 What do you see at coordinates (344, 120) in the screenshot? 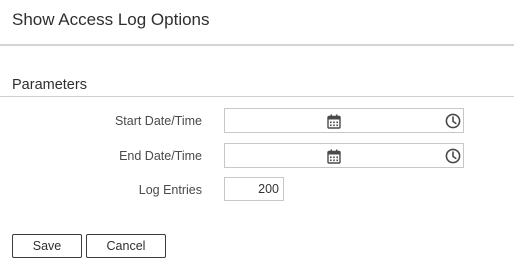
I see `start-datetime-field` at bounding box center [344, 120].